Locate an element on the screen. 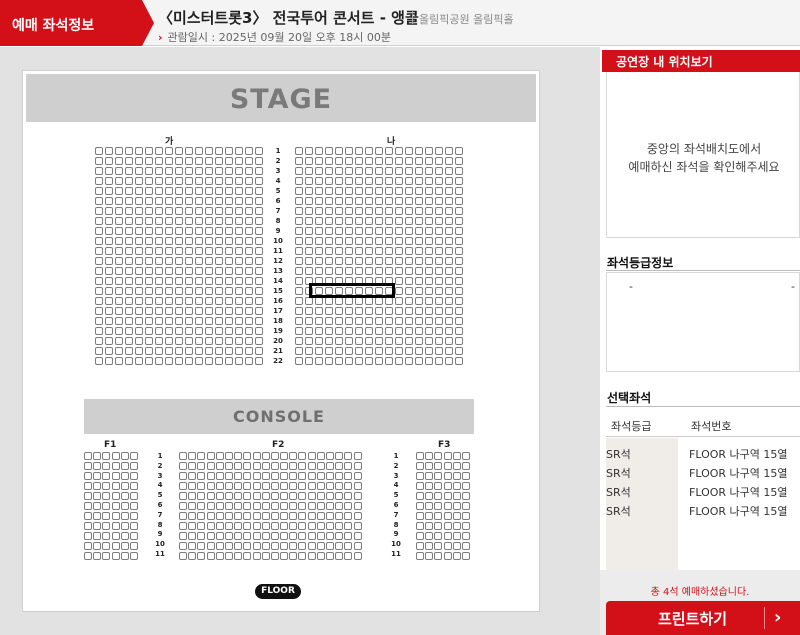 This screenshot has height=635, width=800. lower-row-numbers-right: 1 2 3 4 5 6 7 8 9 10 11 is located at coordinates (396, 506).